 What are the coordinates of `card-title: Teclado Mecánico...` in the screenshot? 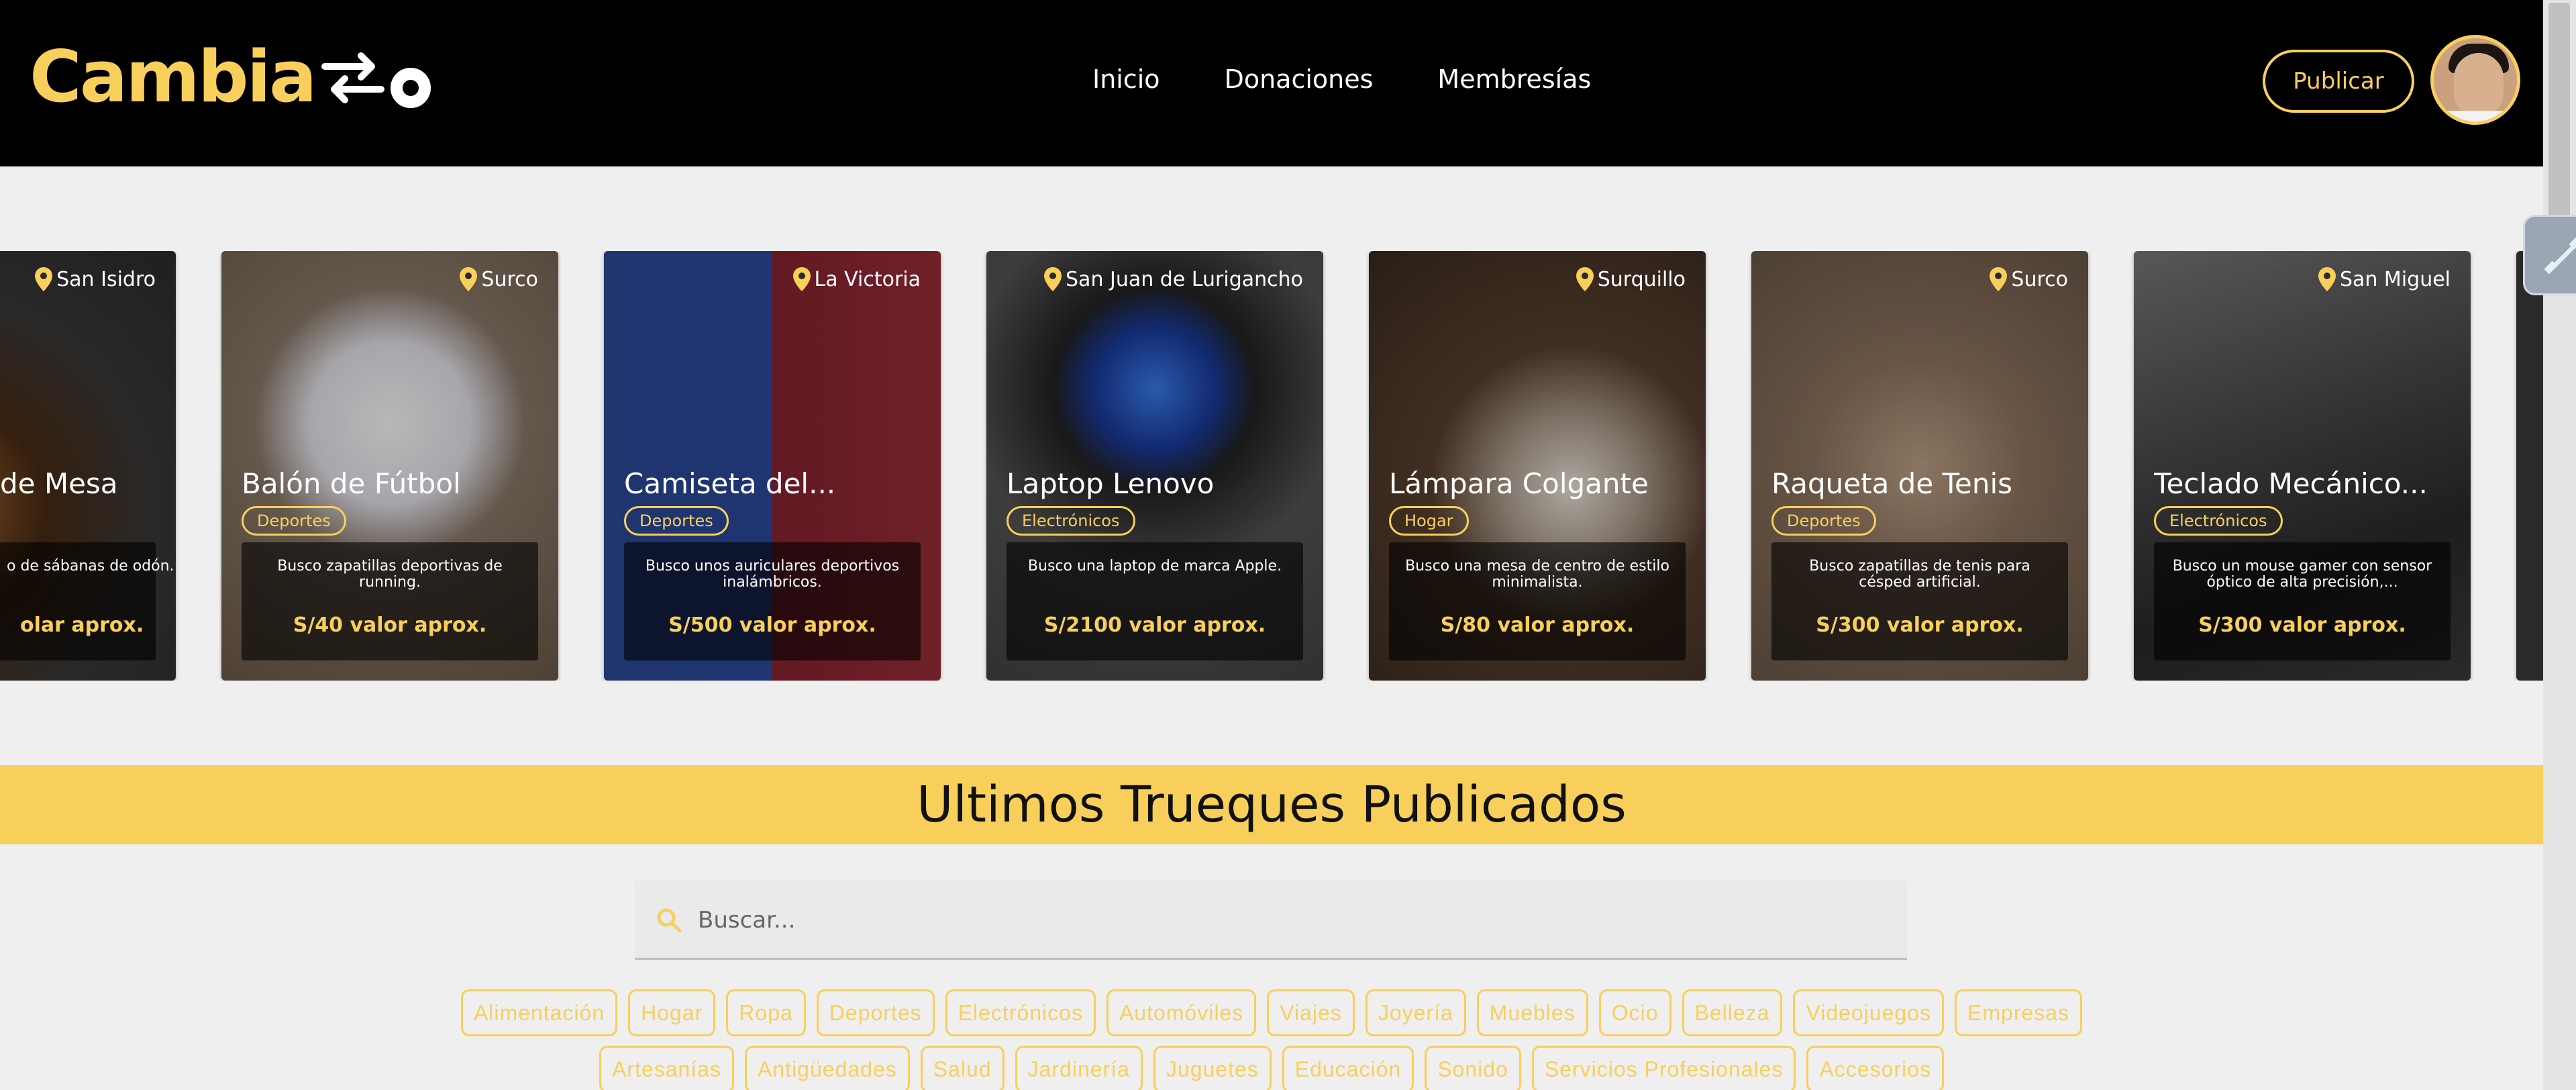 It's located at (2291, 484).